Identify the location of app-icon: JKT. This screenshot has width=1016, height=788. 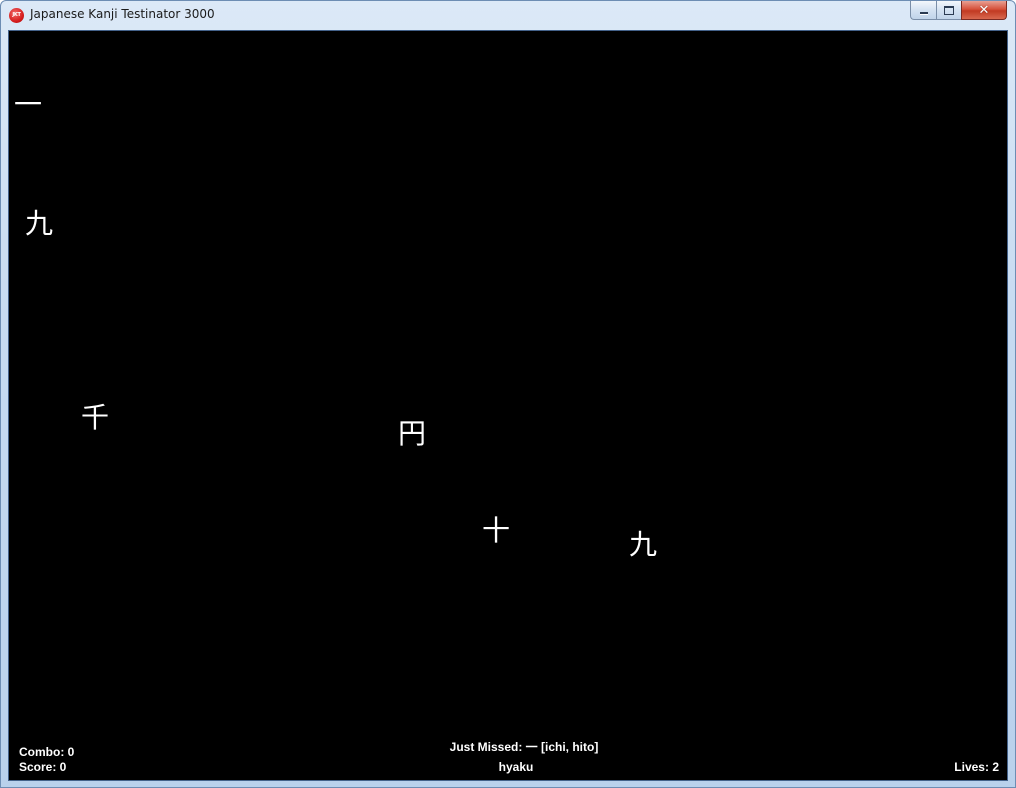
(16, 15).